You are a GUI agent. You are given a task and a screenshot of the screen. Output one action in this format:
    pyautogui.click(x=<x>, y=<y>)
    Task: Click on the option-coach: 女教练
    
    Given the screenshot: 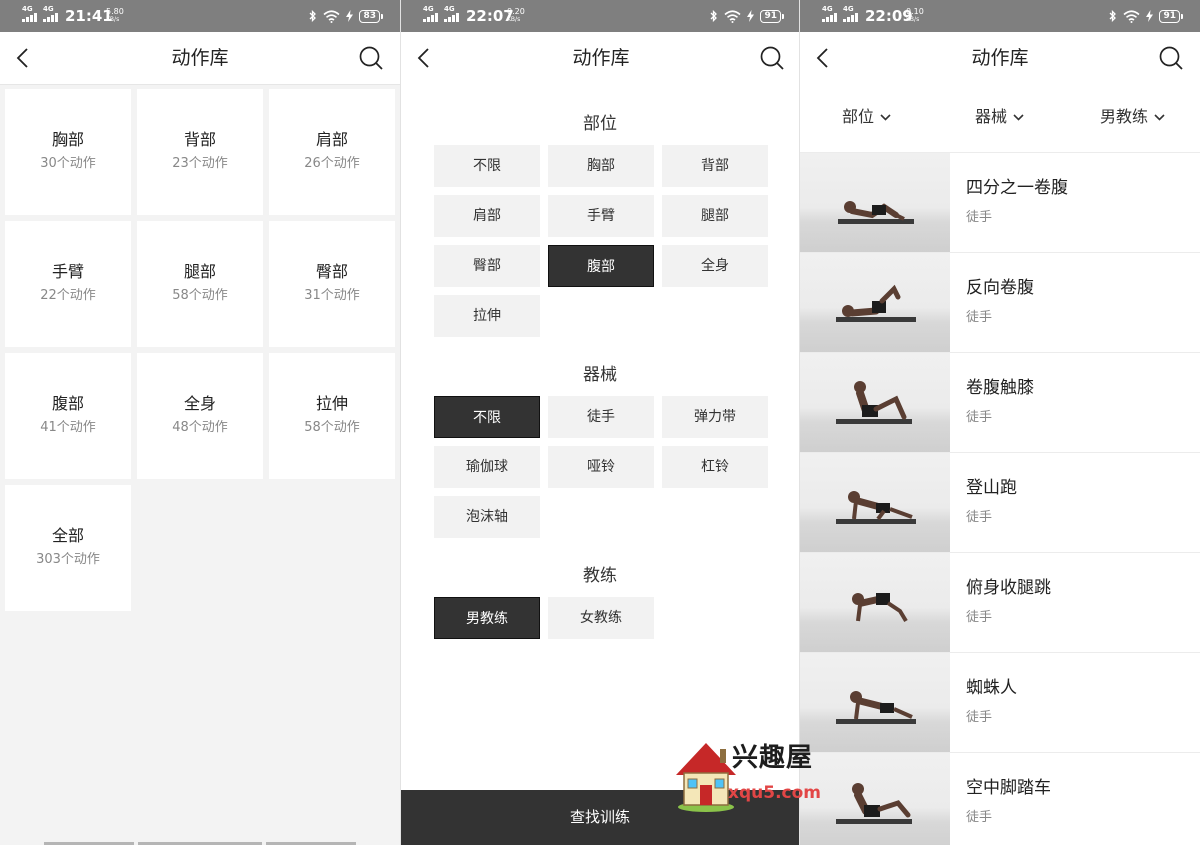 What is the action you would take?
    pyautogui.click(x=601, y=618)
    